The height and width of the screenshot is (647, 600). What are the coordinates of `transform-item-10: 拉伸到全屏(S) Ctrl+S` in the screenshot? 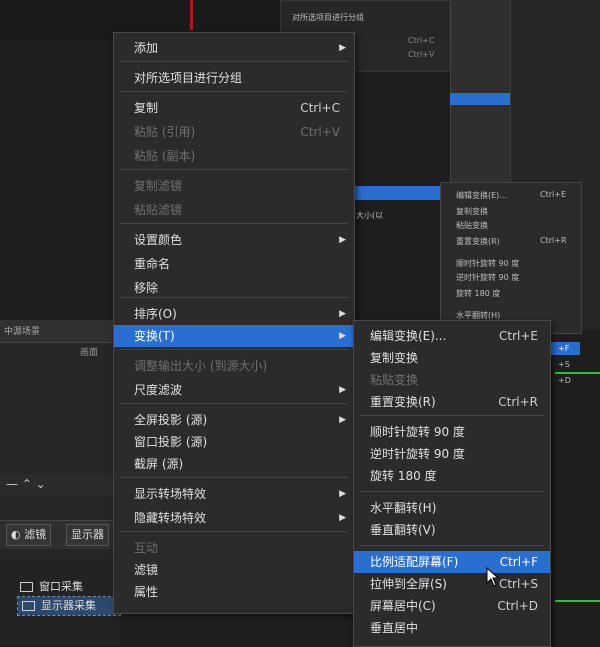 It's located at (452, 584).